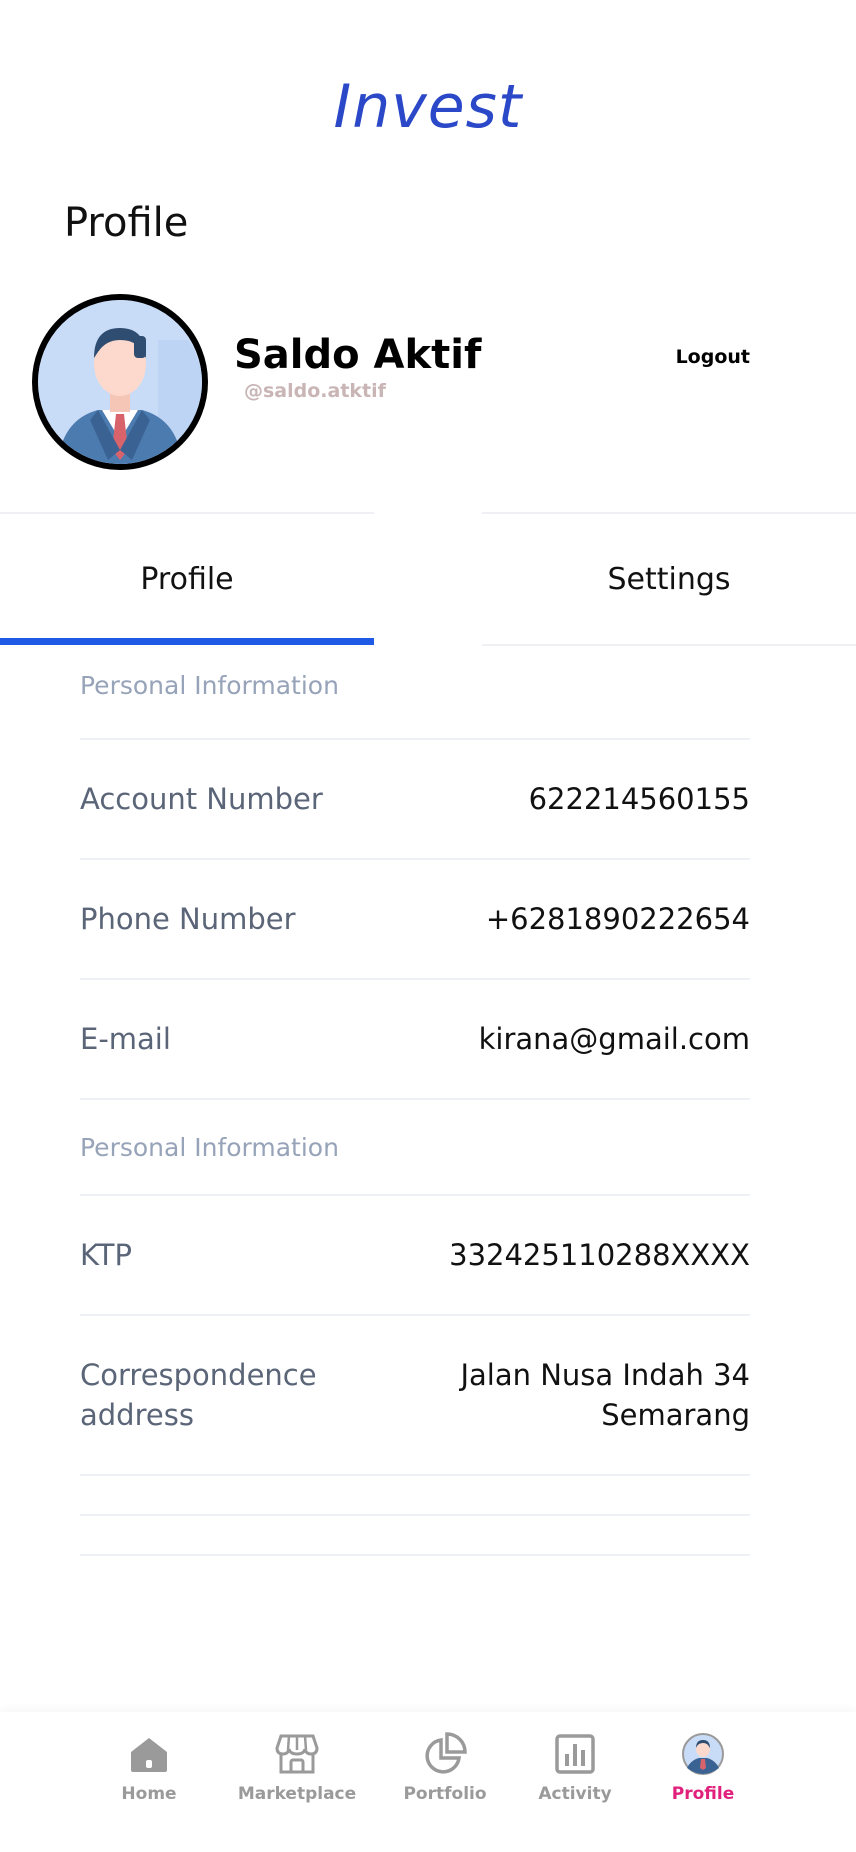 Image resolution: width=856 pixels, height=1852 pixels. Describe the element at coordinates (149, 1794) in the screenshot. I see `nav-home-label: Home` at that location.